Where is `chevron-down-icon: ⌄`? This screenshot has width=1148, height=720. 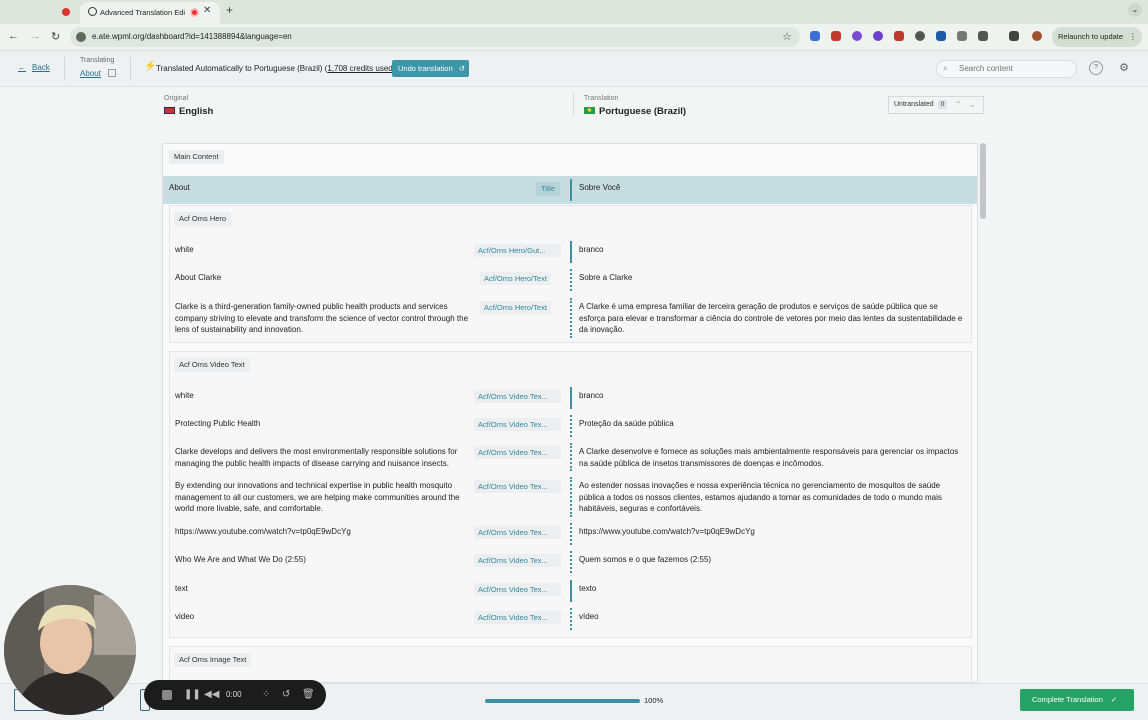 chevron-down-icon: ⌄ is located at coordinates (972, 105).